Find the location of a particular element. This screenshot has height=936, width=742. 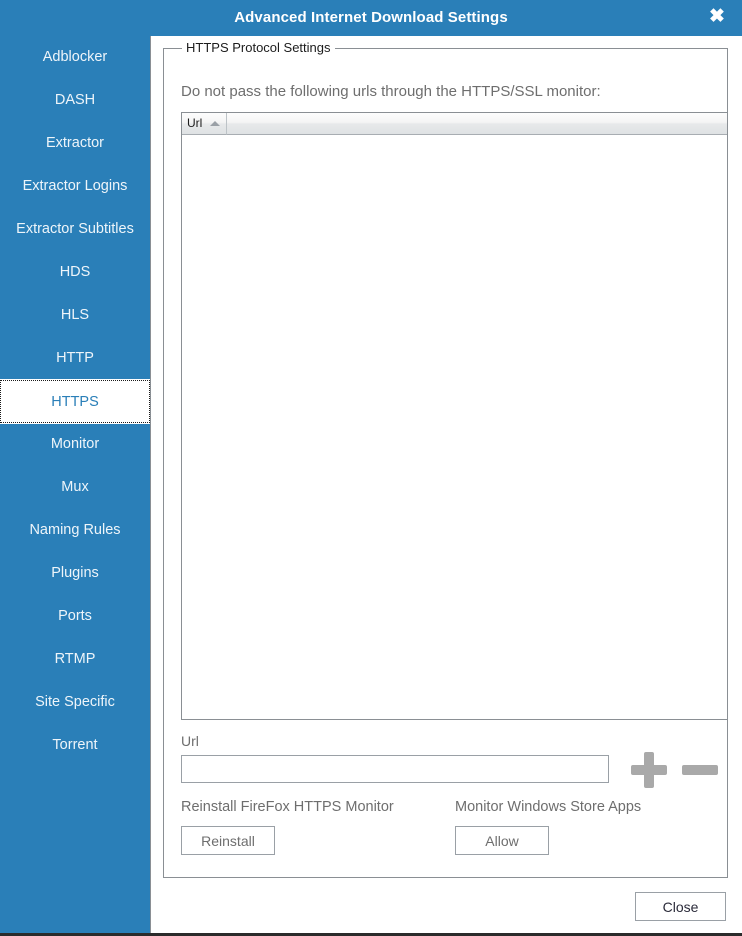

sidebar-item-naming-rules: Naming Rules is located at coordinates (75, 530).